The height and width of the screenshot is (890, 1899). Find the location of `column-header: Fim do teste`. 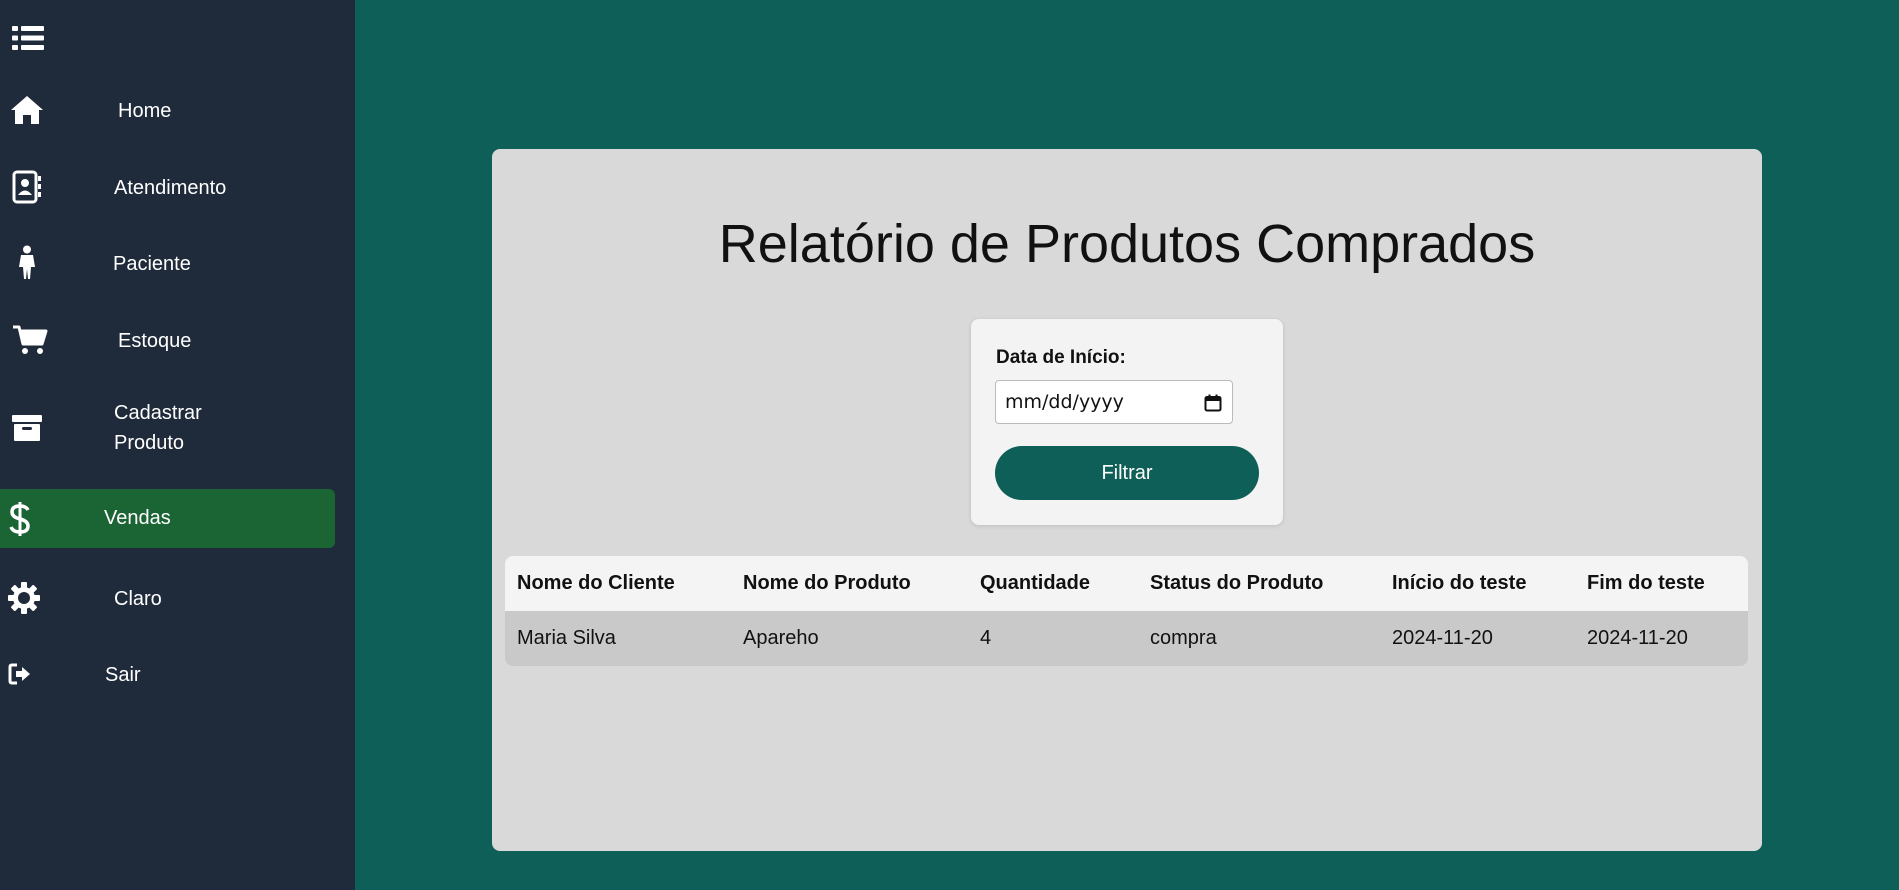

column-header: Fim do teste is located at coordinates (1646, 583).